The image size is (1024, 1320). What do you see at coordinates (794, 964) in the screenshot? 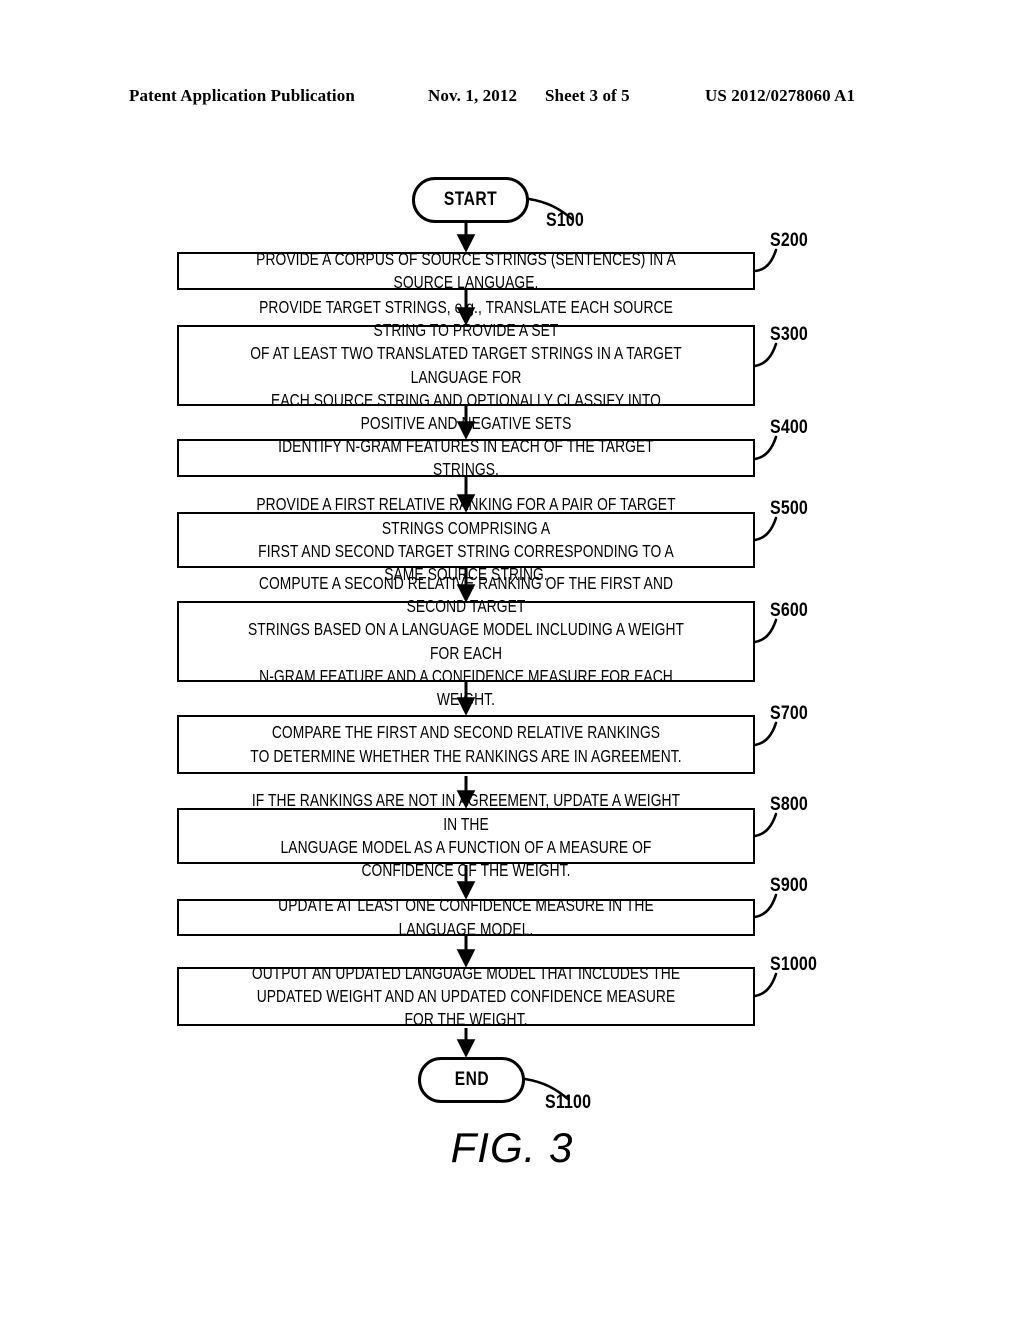
I see `reference-label-s1000: S1000` at bounding box center [794, 964].